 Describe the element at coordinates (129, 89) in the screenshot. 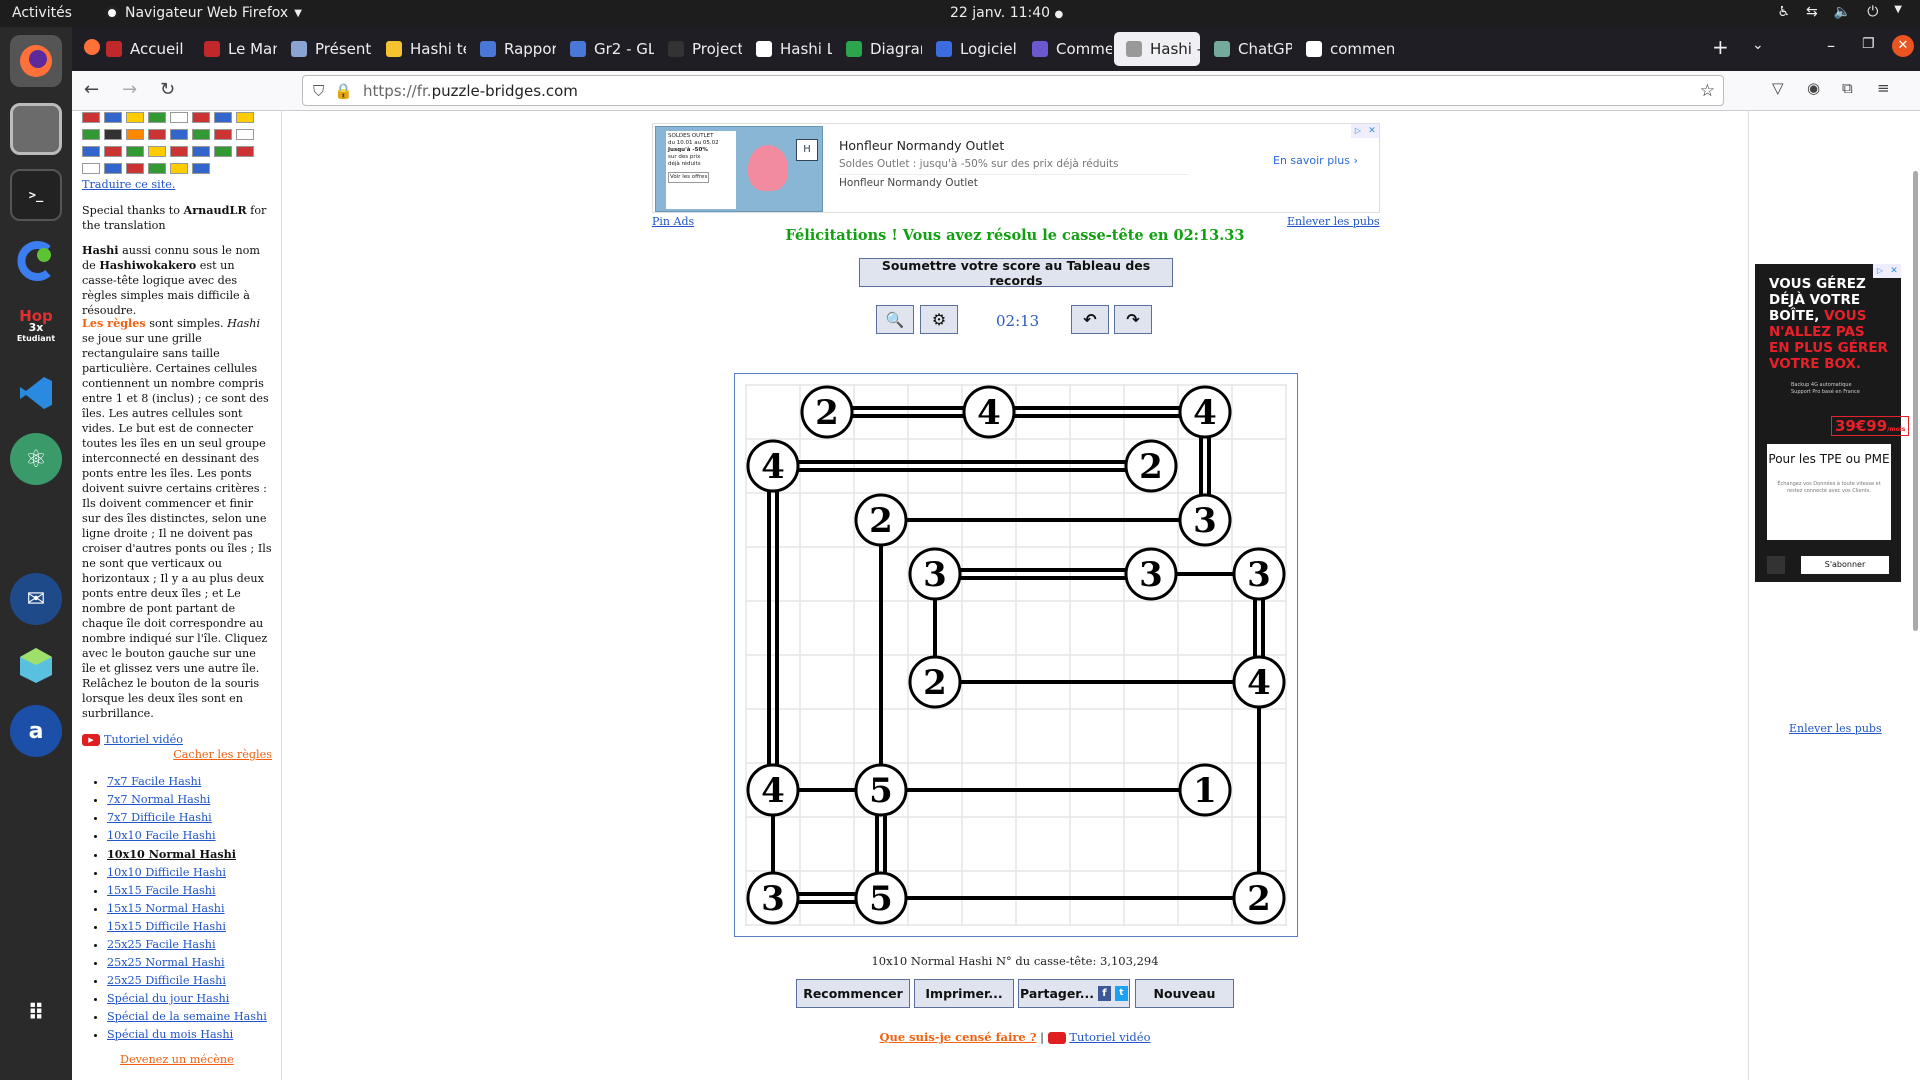

I see `forward-button: →` at that location.